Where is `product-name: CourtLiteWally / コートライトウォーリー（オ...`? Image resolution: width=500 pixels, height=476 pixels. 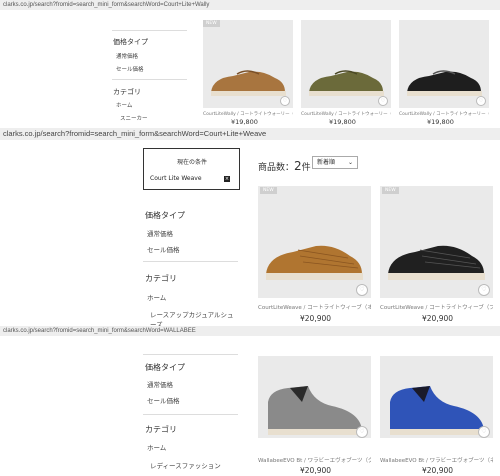
product-name: CourtLiteWally / コートライトウォーリー（オ... is located at coordinates (346, 114).